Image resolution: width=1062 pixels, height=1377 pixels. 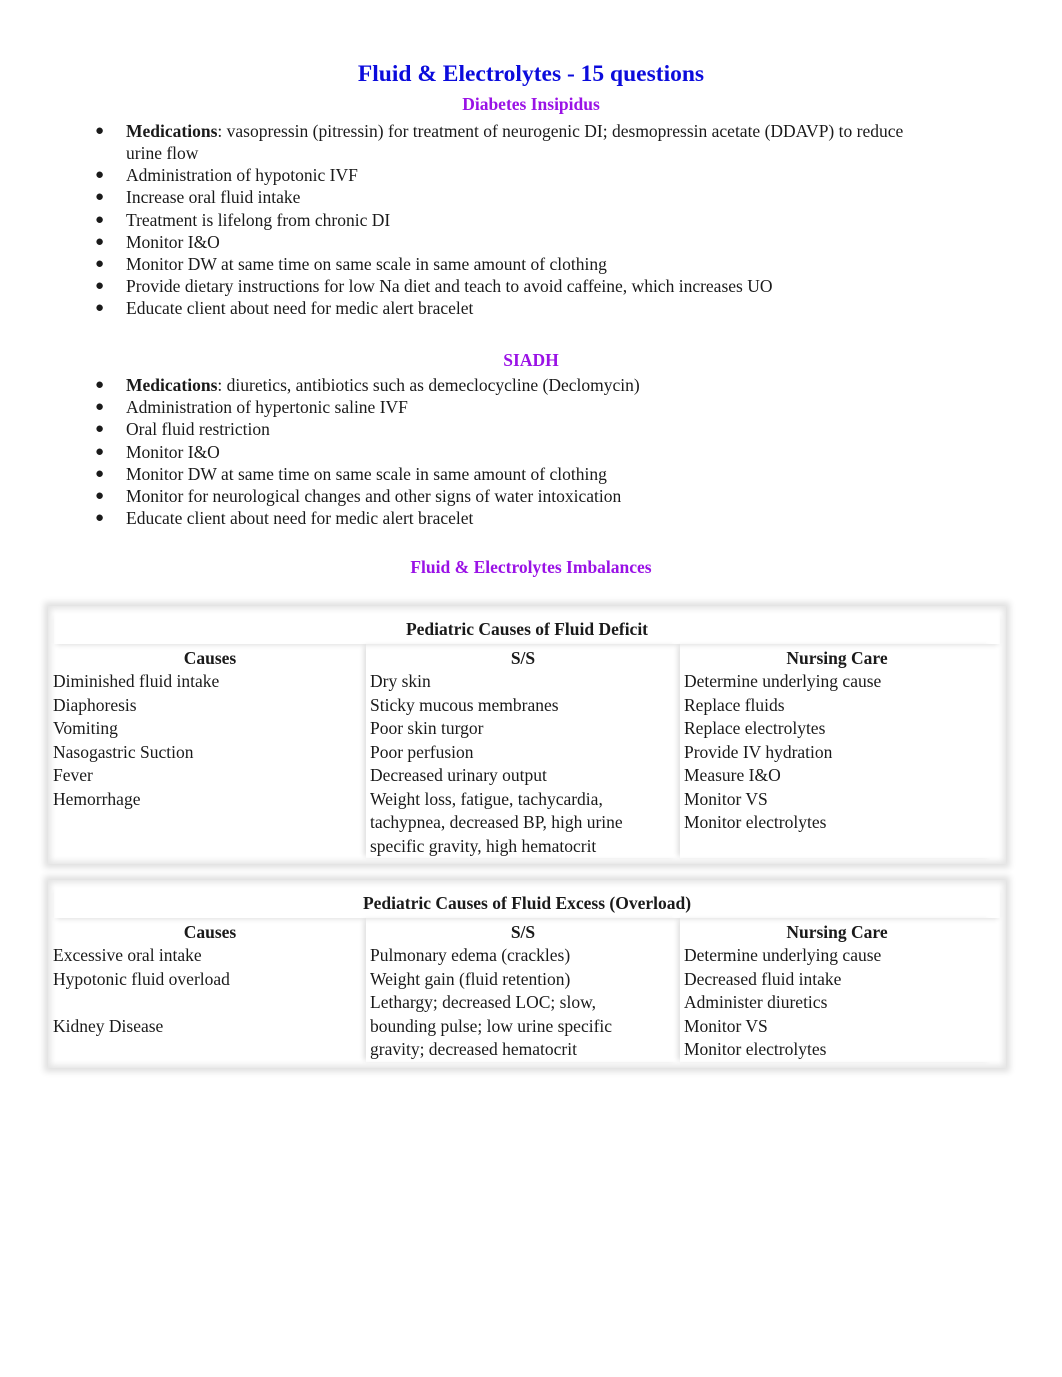 What do you see at coordinates (108, 1025) in the screenshot?
I see `table-cell: Kidney Disease` at bounding box center [108, 1025].